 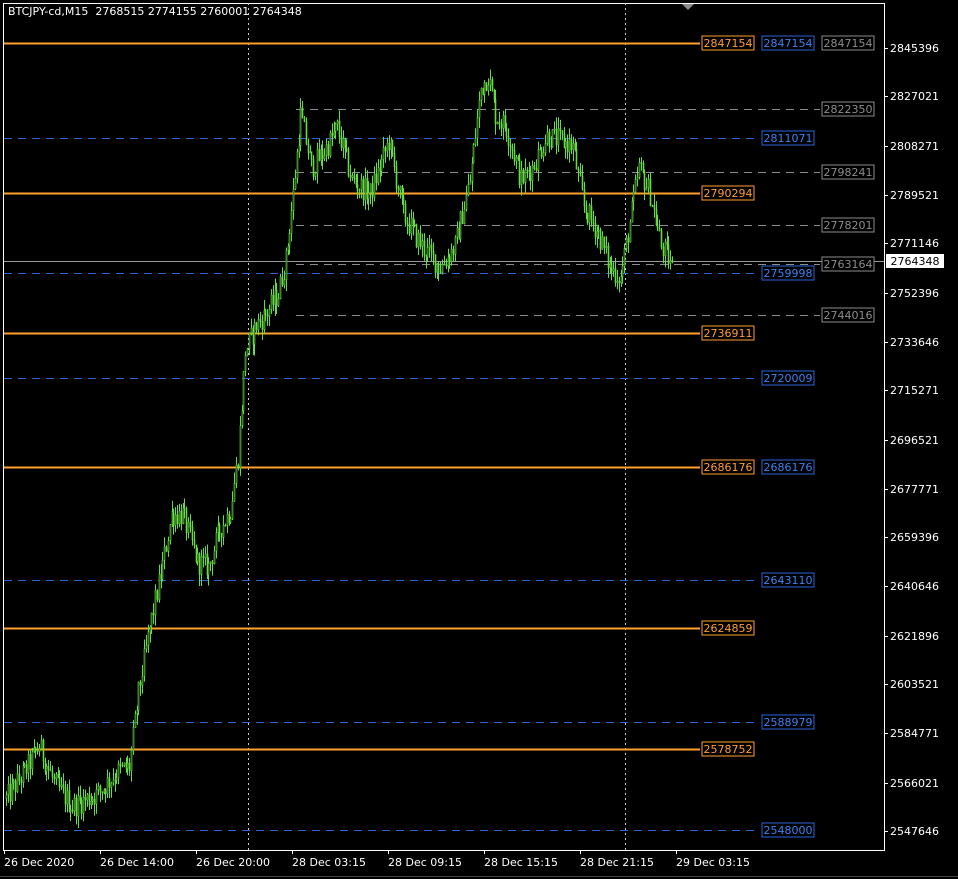 What do you see at coordinates (914, 489) in the screenshot?
I see `price-tick-label: 2677771` at bounding box center [914, 489].